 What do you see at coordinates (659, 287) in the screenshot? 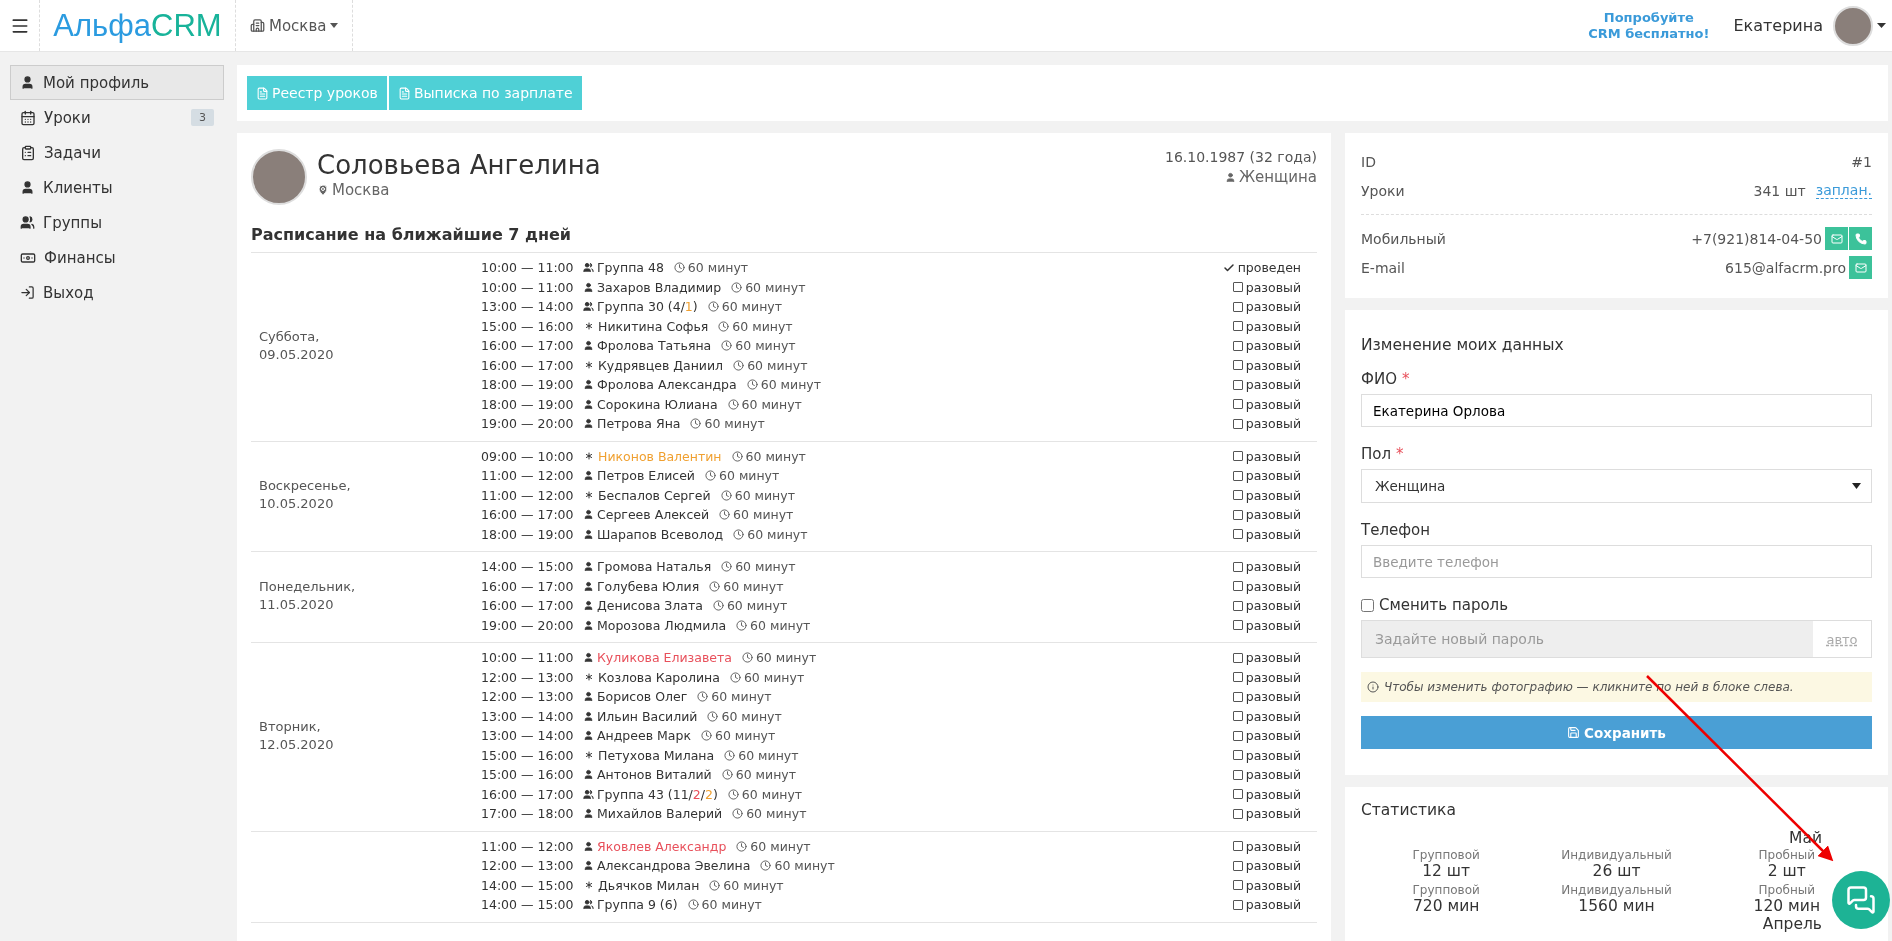
I see `lesson-name: Захаров Владимир` at bounding box center [659, 287].